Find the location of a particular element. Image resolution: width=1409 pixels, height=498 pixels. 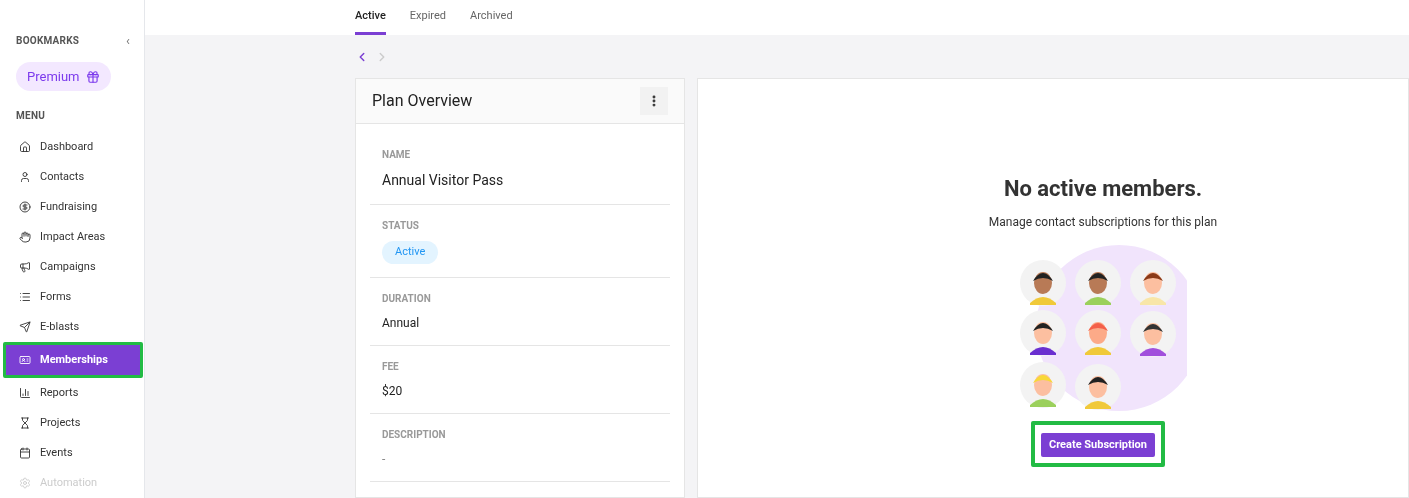

user-icon is located at coordinates (25, 177).